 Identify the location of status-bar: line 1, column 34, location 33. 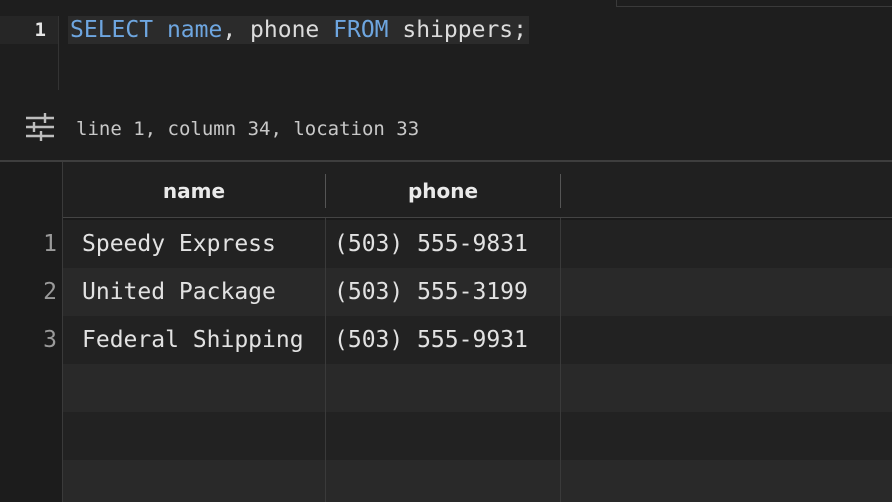
(446, 128).